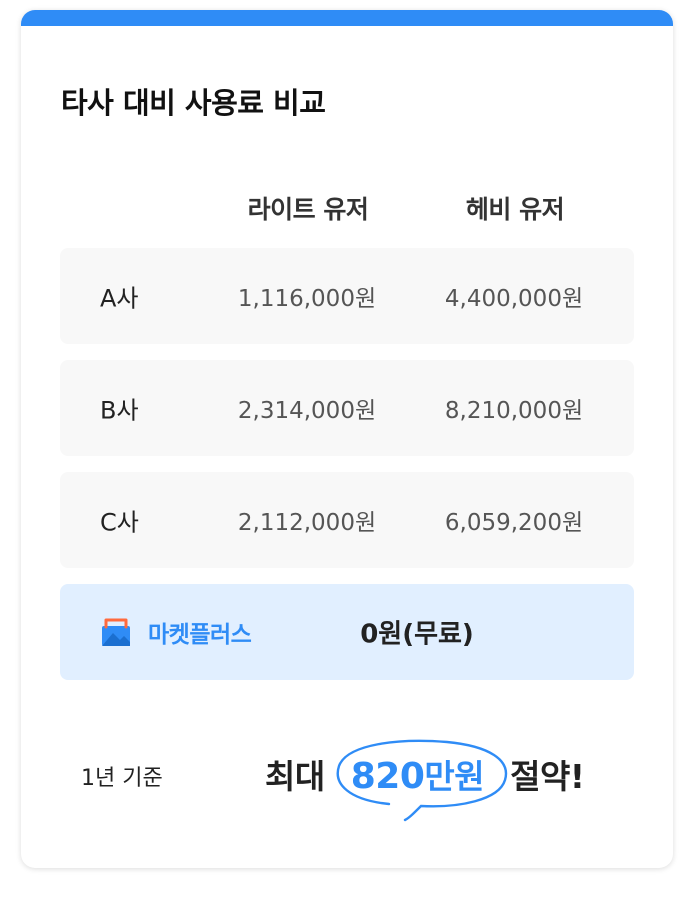  Describe the element at coordinates (514, 411) in the screenshot. I see `heavy-user-price: 8,210,000원` at that location.